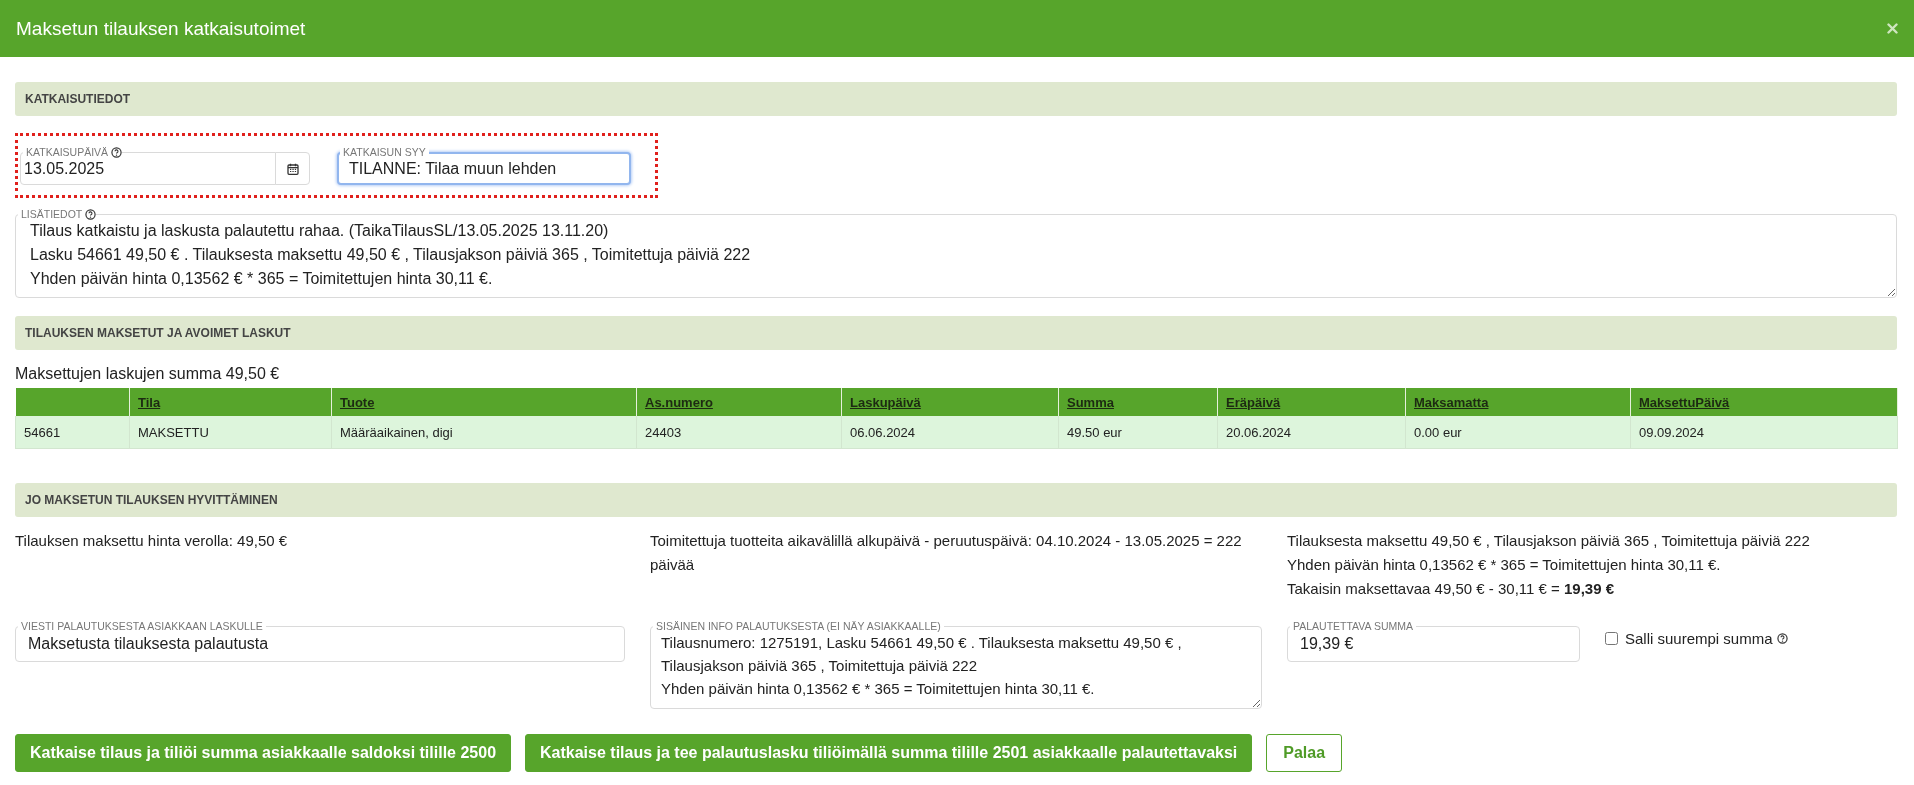  Describe the element at coordinates (1138, 402) in the screenshot. I see `column-header: Summa` at that location.